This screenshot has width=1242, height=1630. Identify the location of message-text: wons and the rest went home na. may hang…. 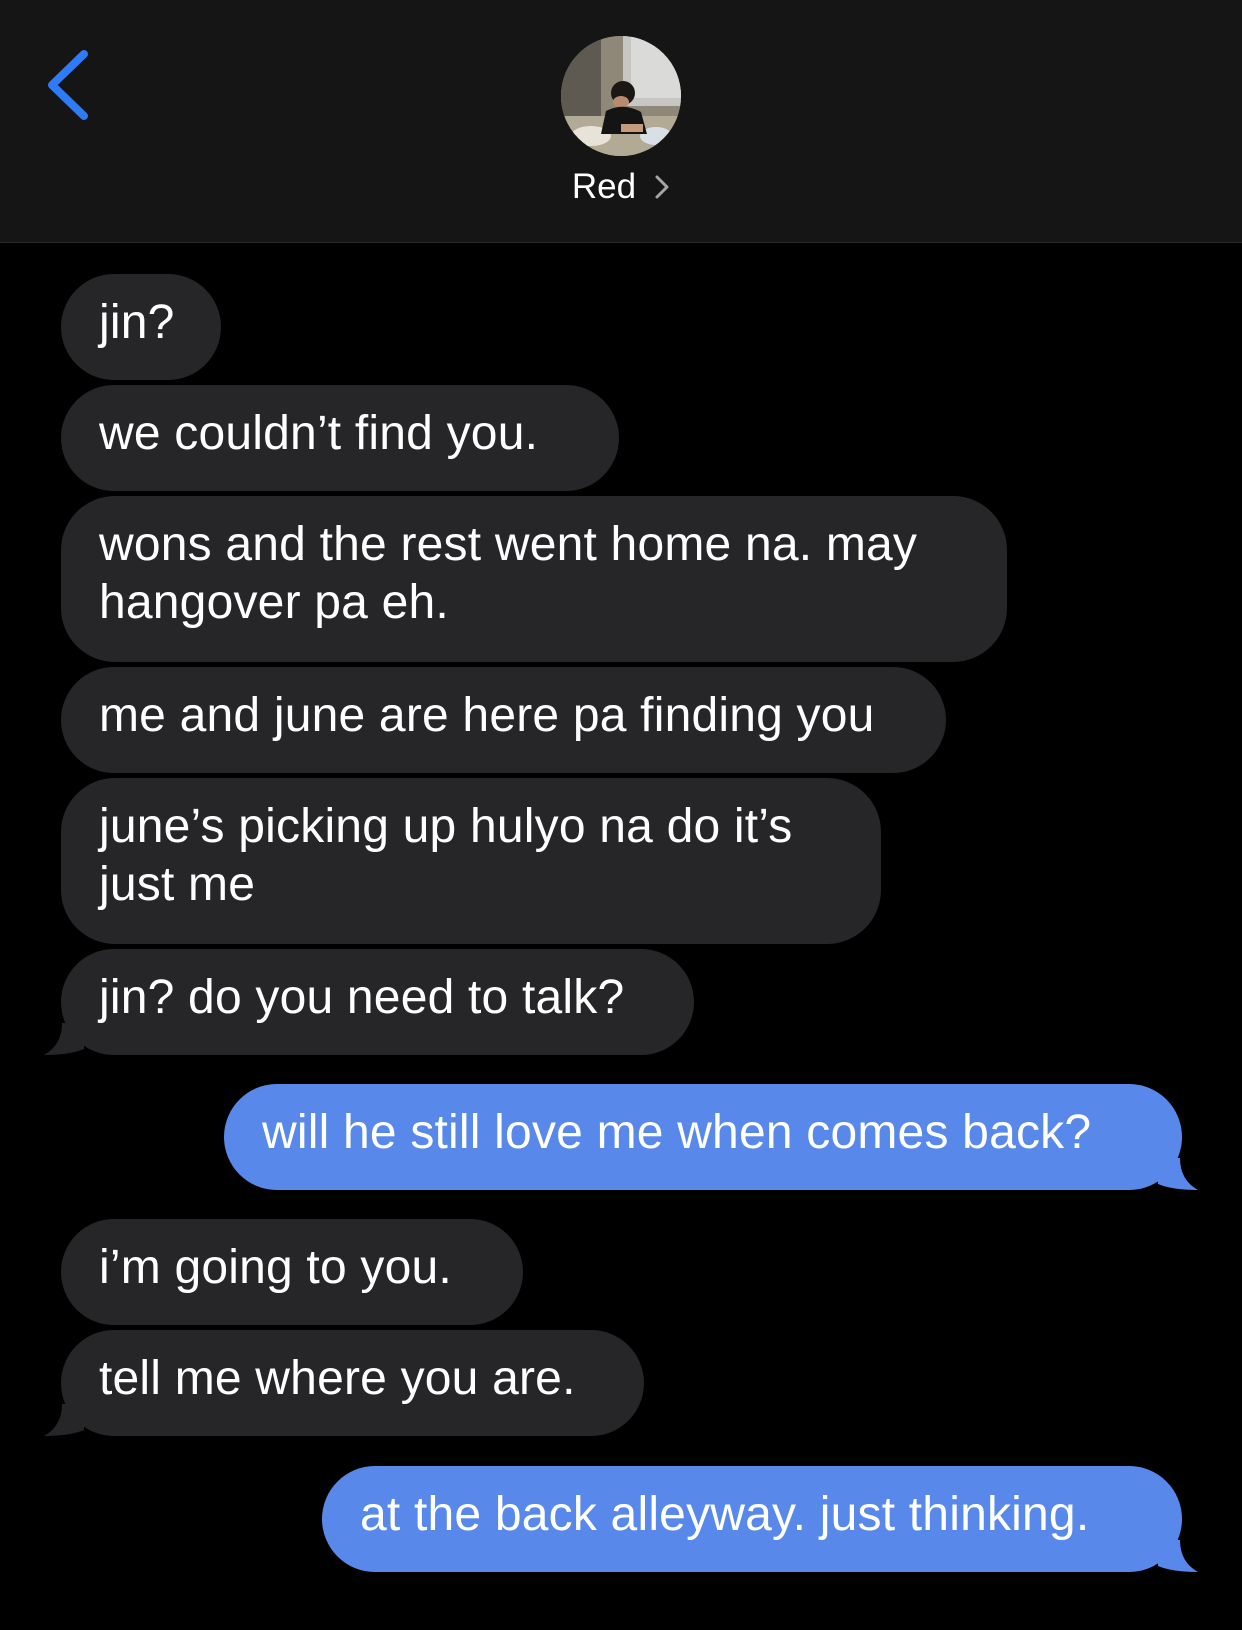
(508, 573).